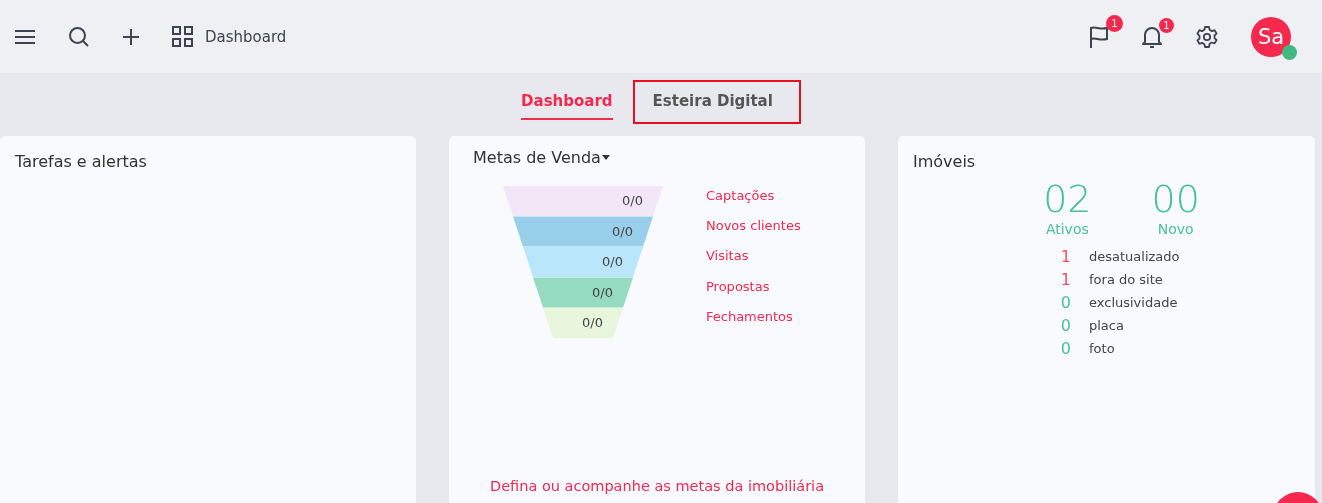 The image size is (1322, 503). Describe the element at coordinates (1175, 199) in the screenshot. I see `total-count: 00` at that location.